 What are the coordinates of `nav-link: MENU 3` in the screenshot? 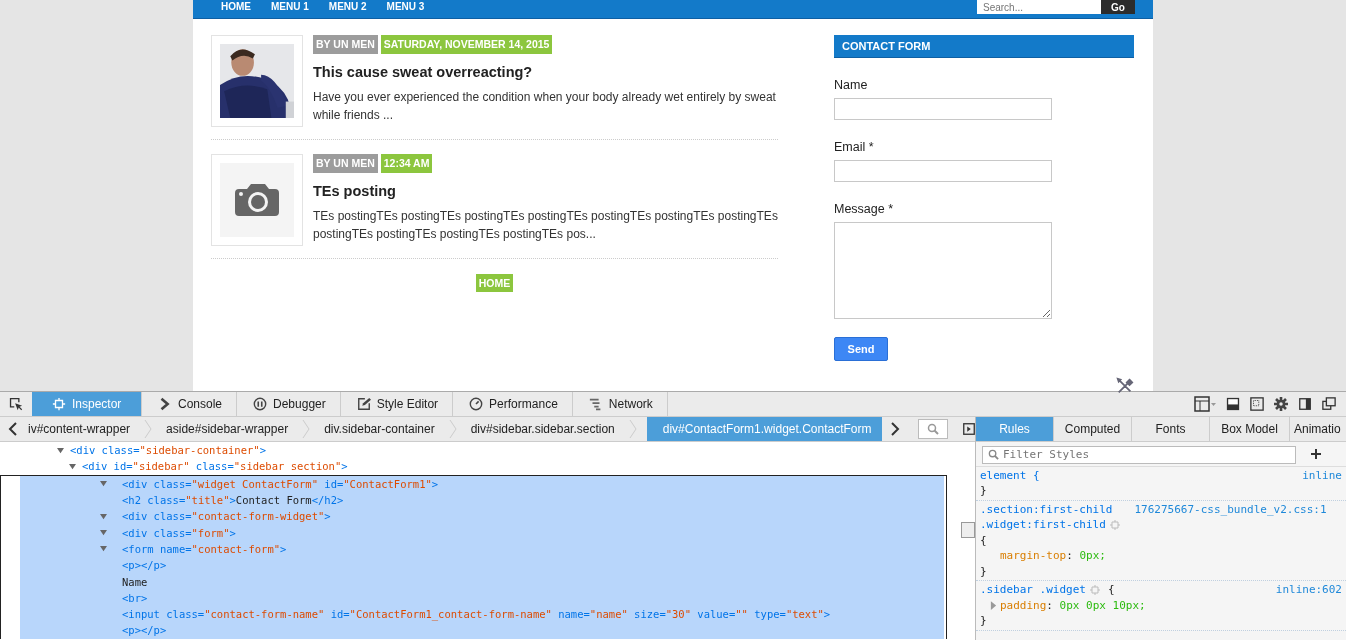 It's located at (415, 9).